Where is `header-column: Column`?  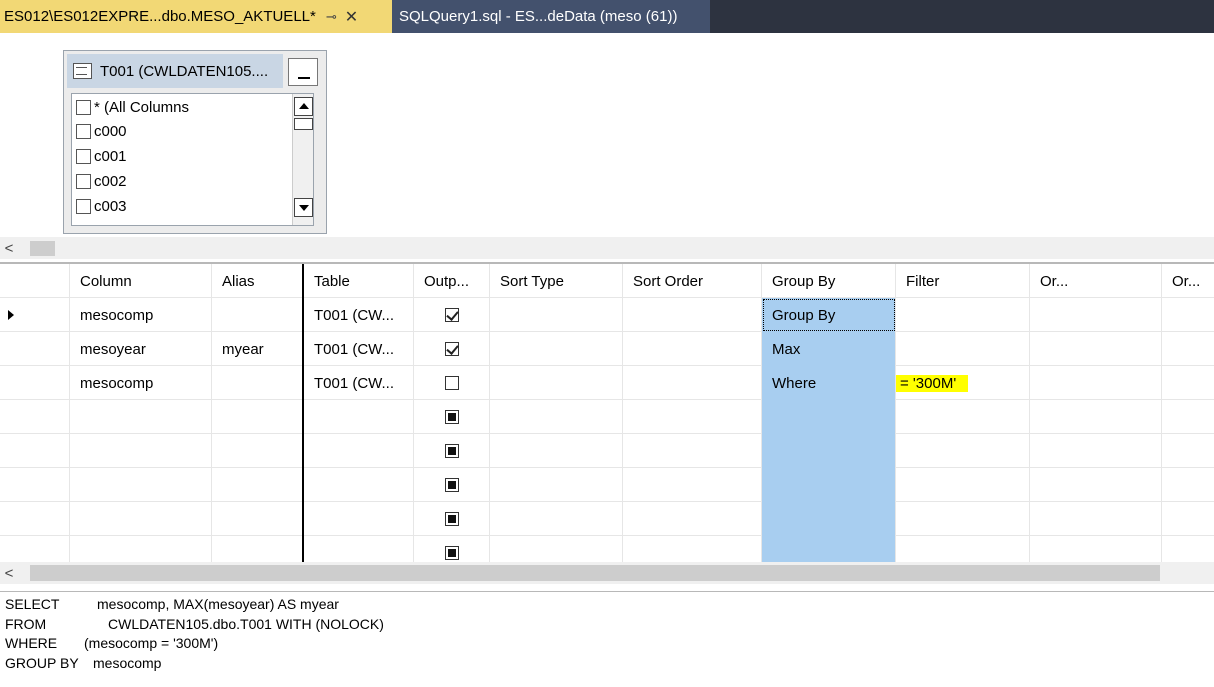
header-column: Column is located at coordinates (141, 281).